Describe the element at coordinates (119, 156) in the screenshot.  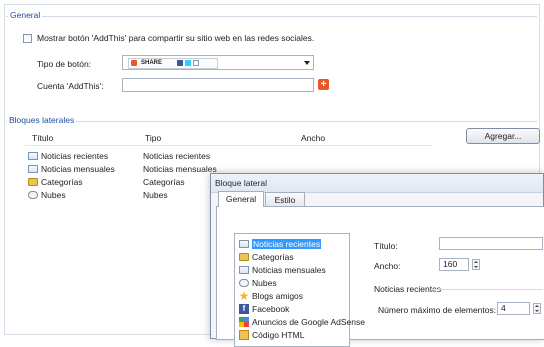
I see `table-row: Noticias recientes Noticias recientes` at that location.